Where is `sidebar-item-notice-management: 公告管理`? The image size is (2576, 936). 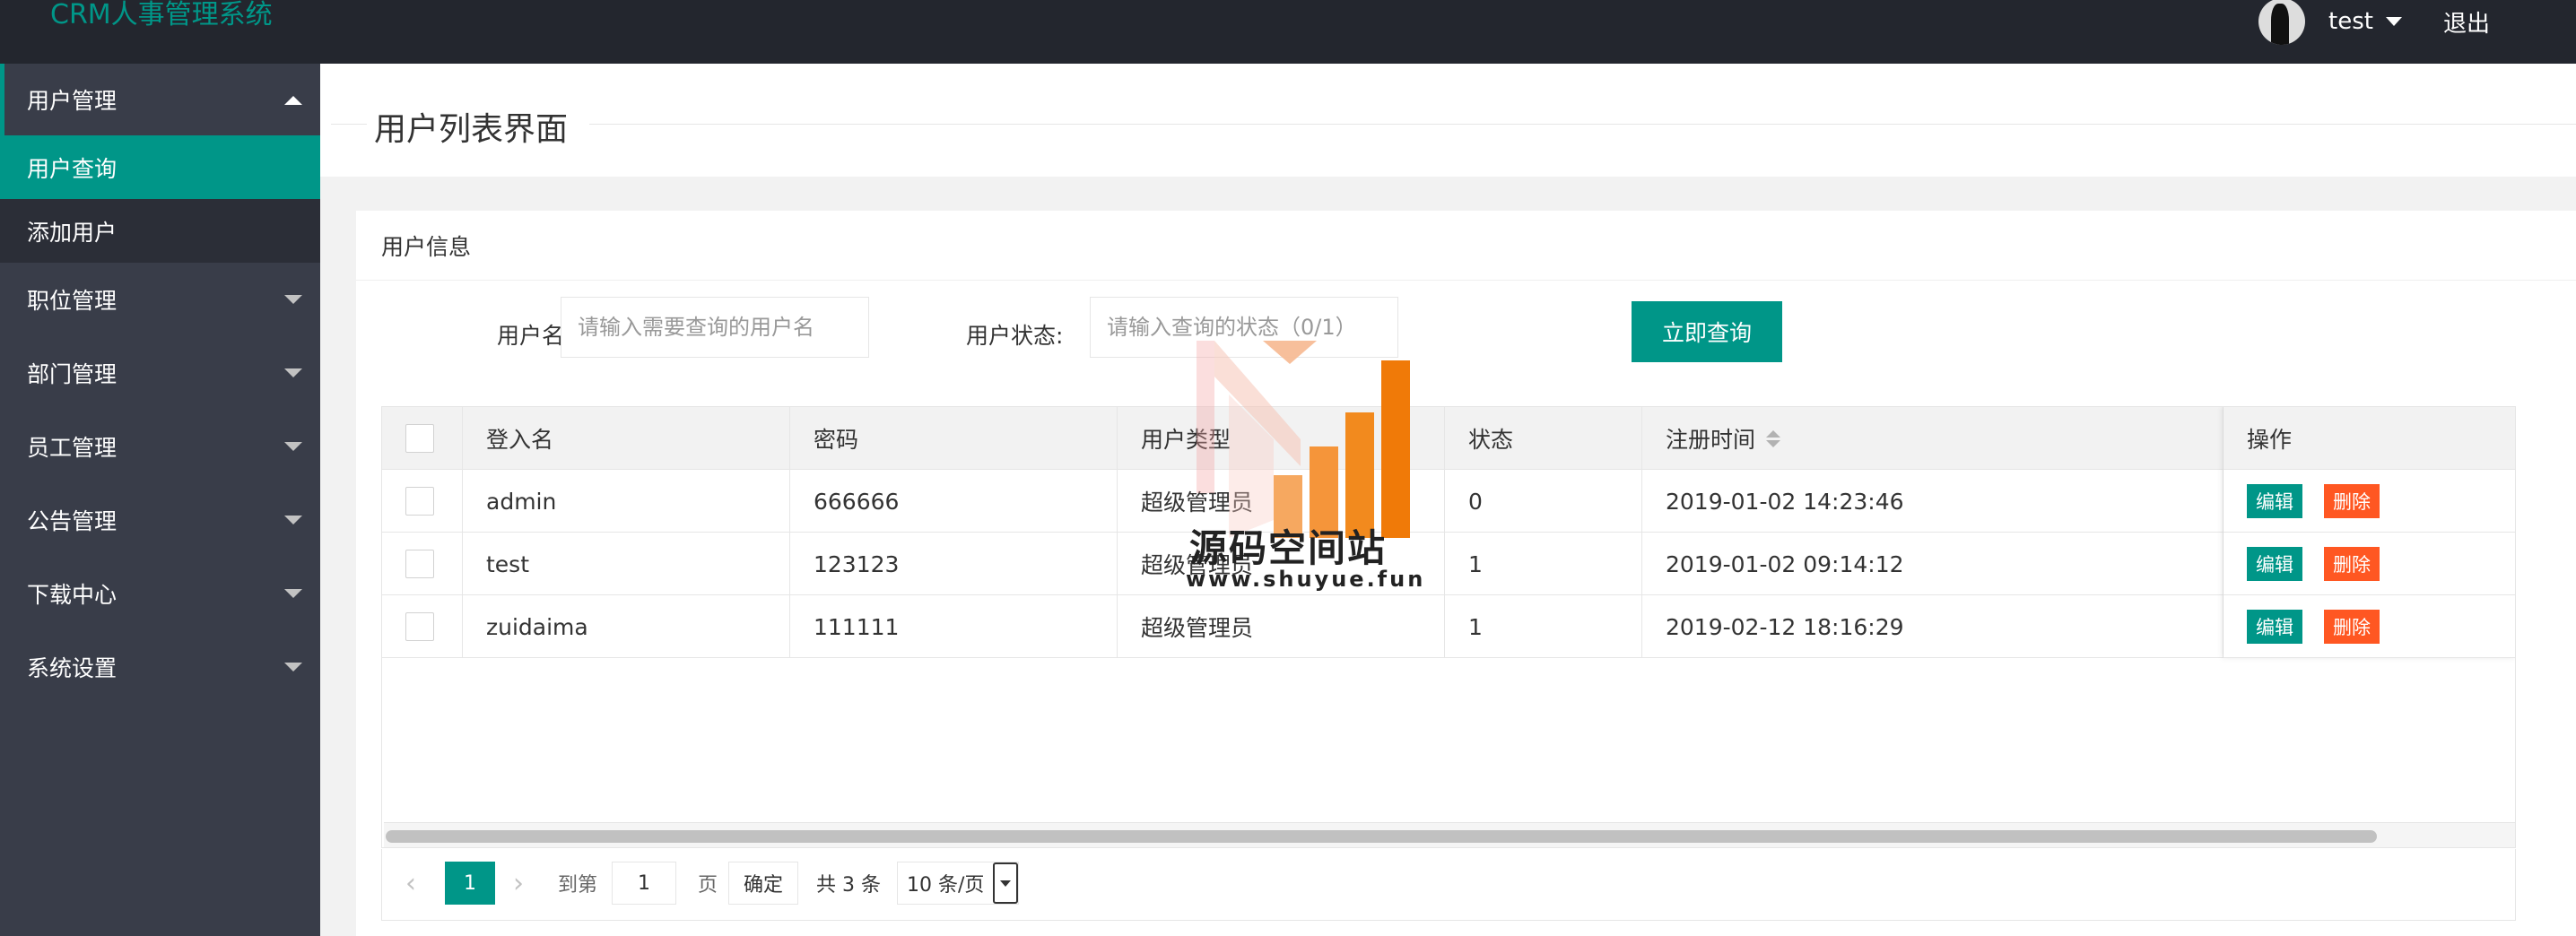
sidebar-item-notice-management: 公告管理 is located at coordinates (160, 520).